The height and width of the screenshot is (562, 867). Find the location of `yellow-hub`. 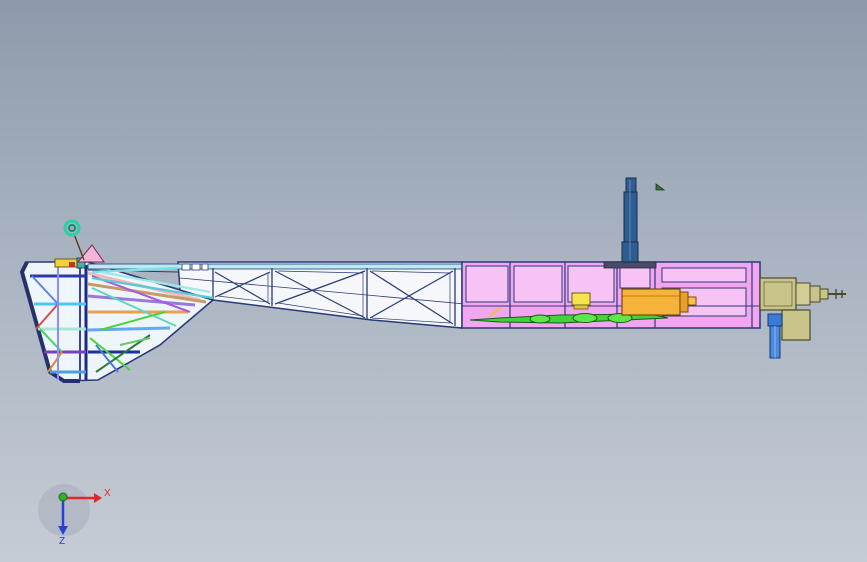

yellow-hub is located at coordinates (581, 299).